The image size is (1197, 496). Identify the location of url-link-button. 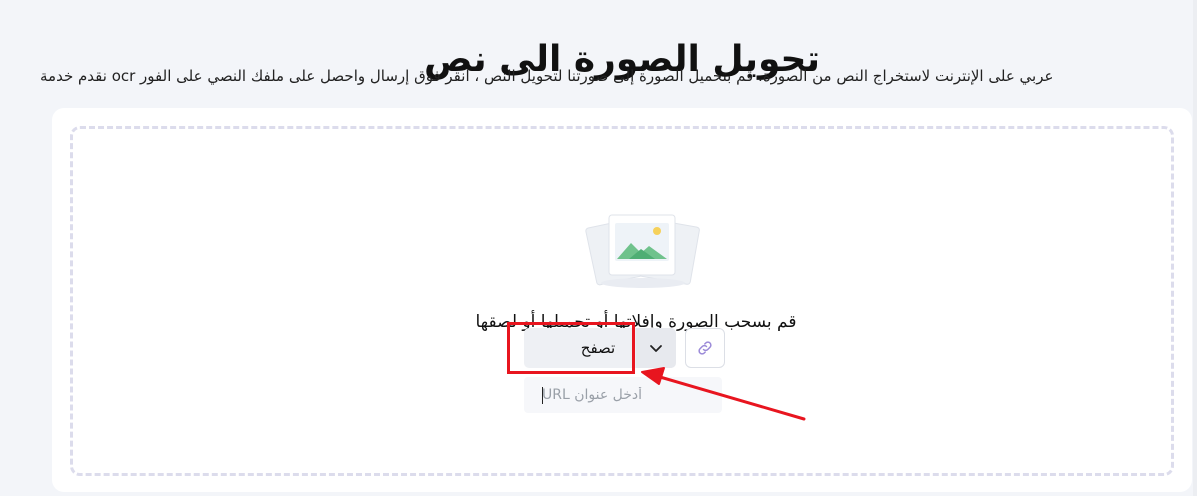
(705, 348).